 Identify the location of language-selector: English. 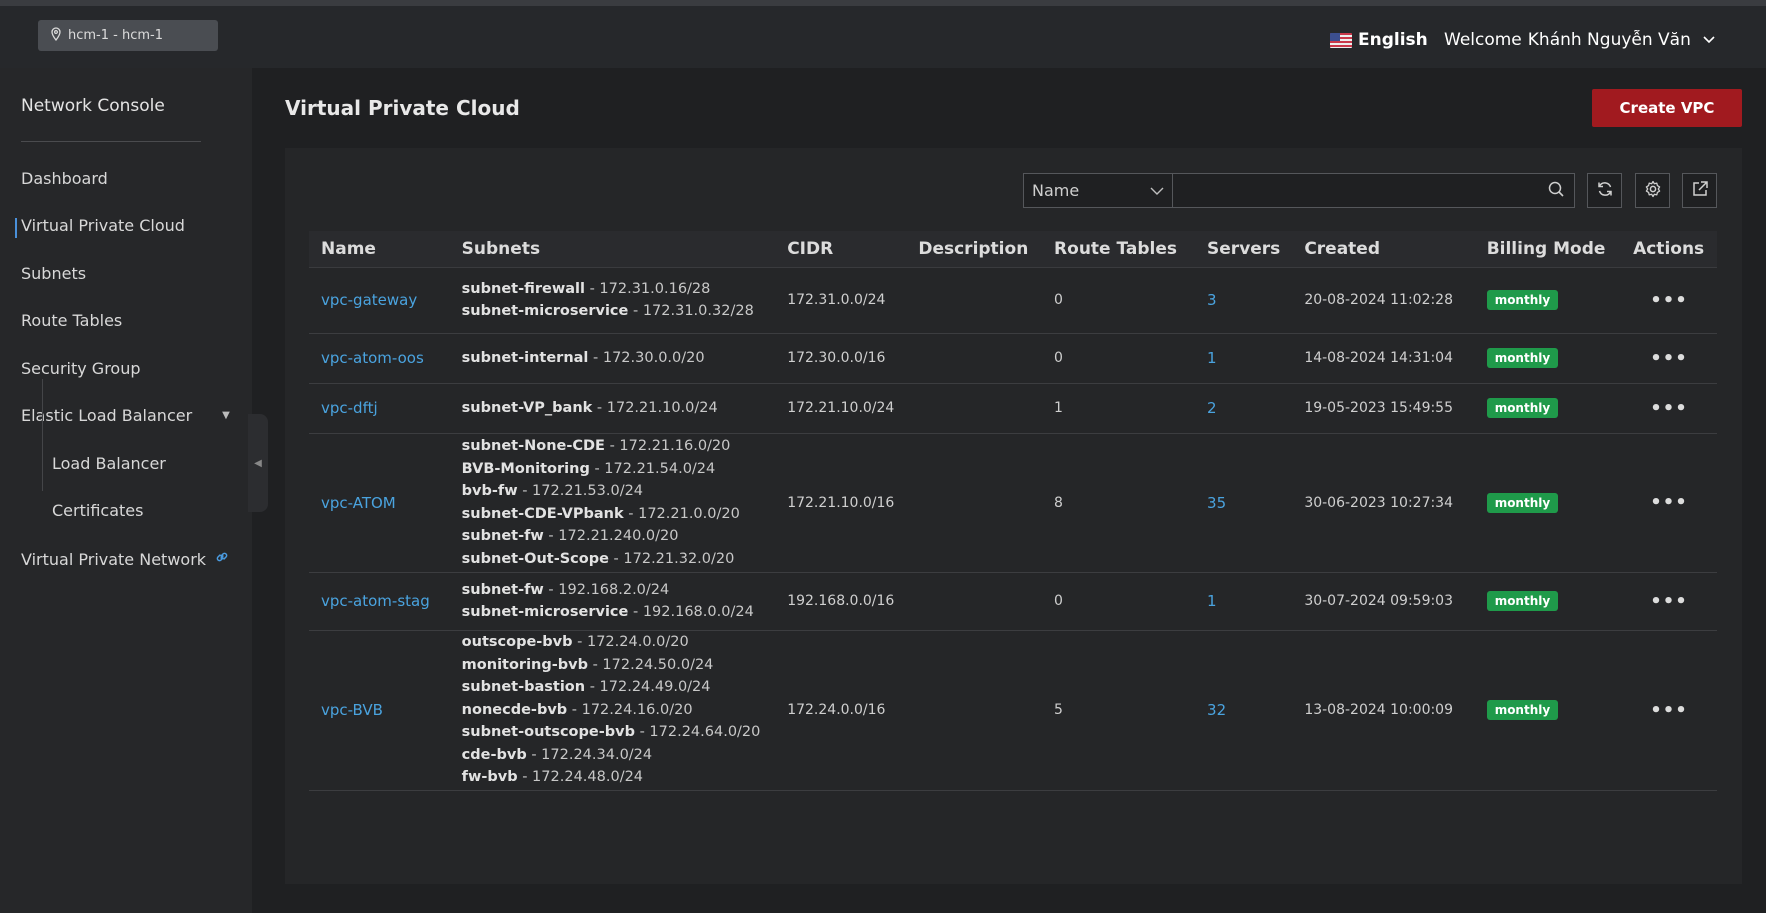
(1379, 40).